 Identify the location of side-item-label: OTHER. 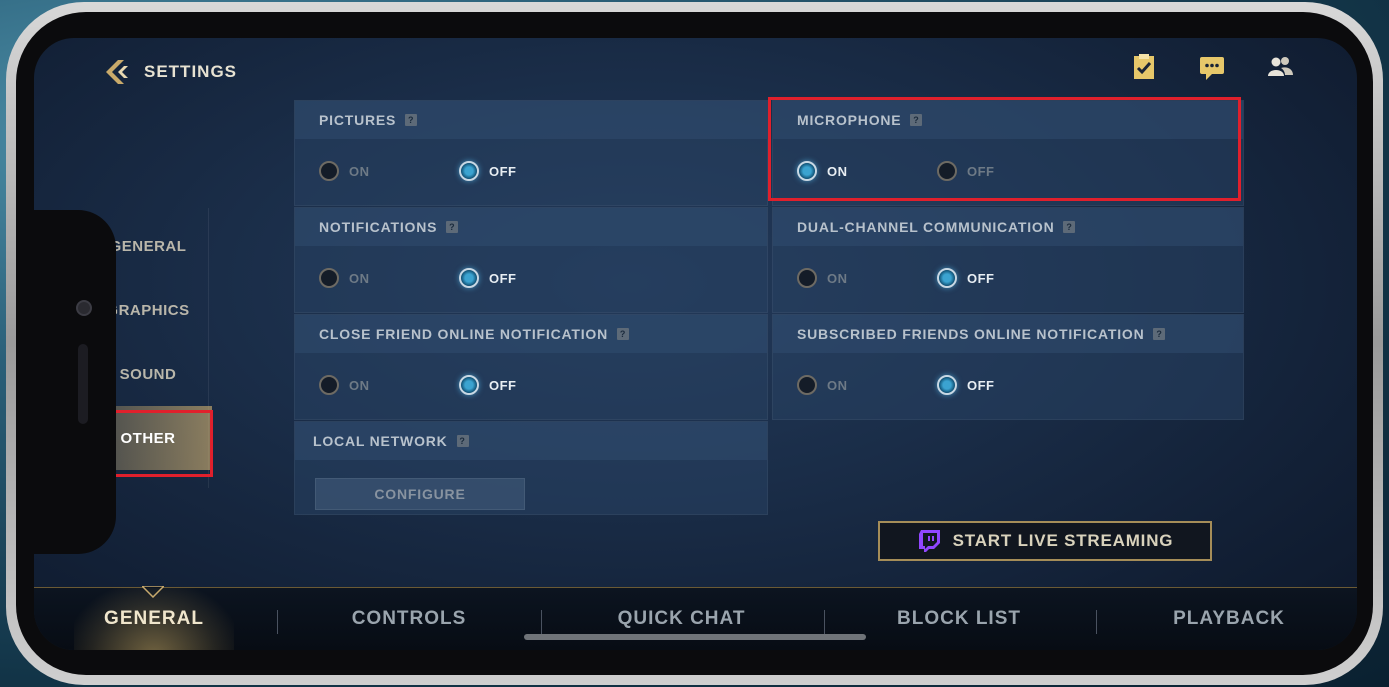
(148, 438).